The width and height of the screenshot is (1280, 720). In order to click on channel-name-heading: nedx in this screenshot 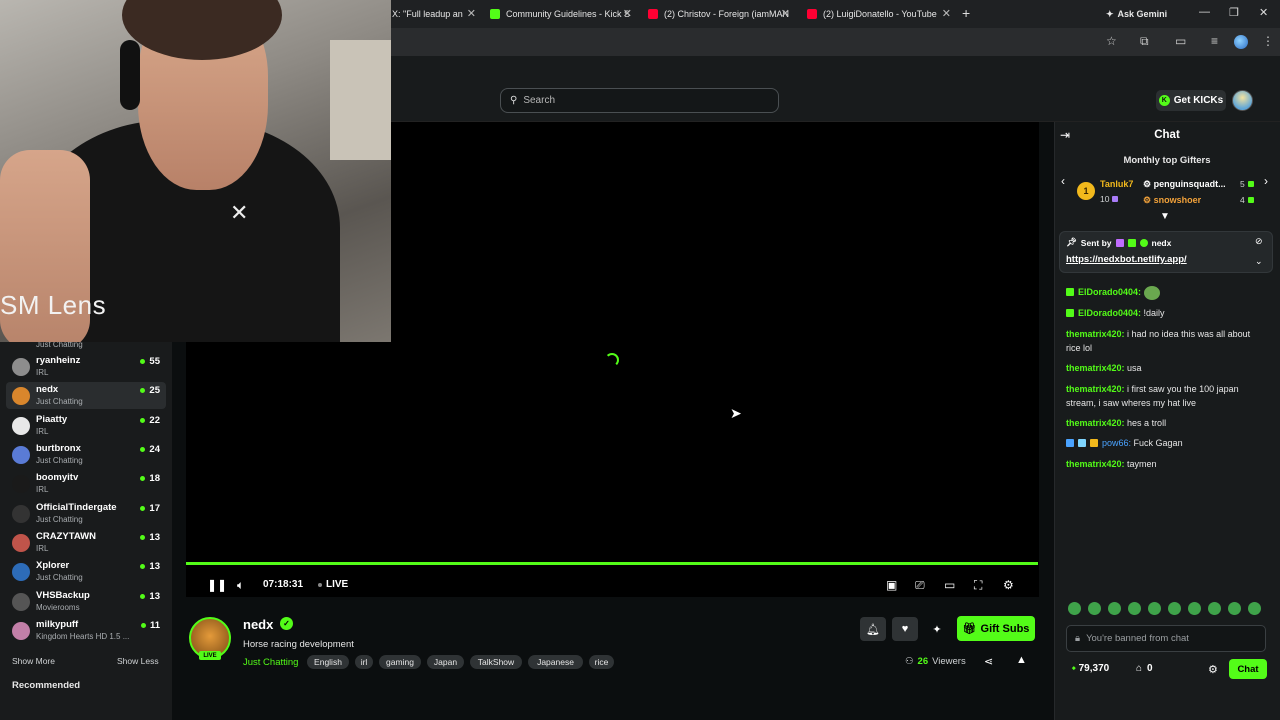, I will do `click(258, 624)`.